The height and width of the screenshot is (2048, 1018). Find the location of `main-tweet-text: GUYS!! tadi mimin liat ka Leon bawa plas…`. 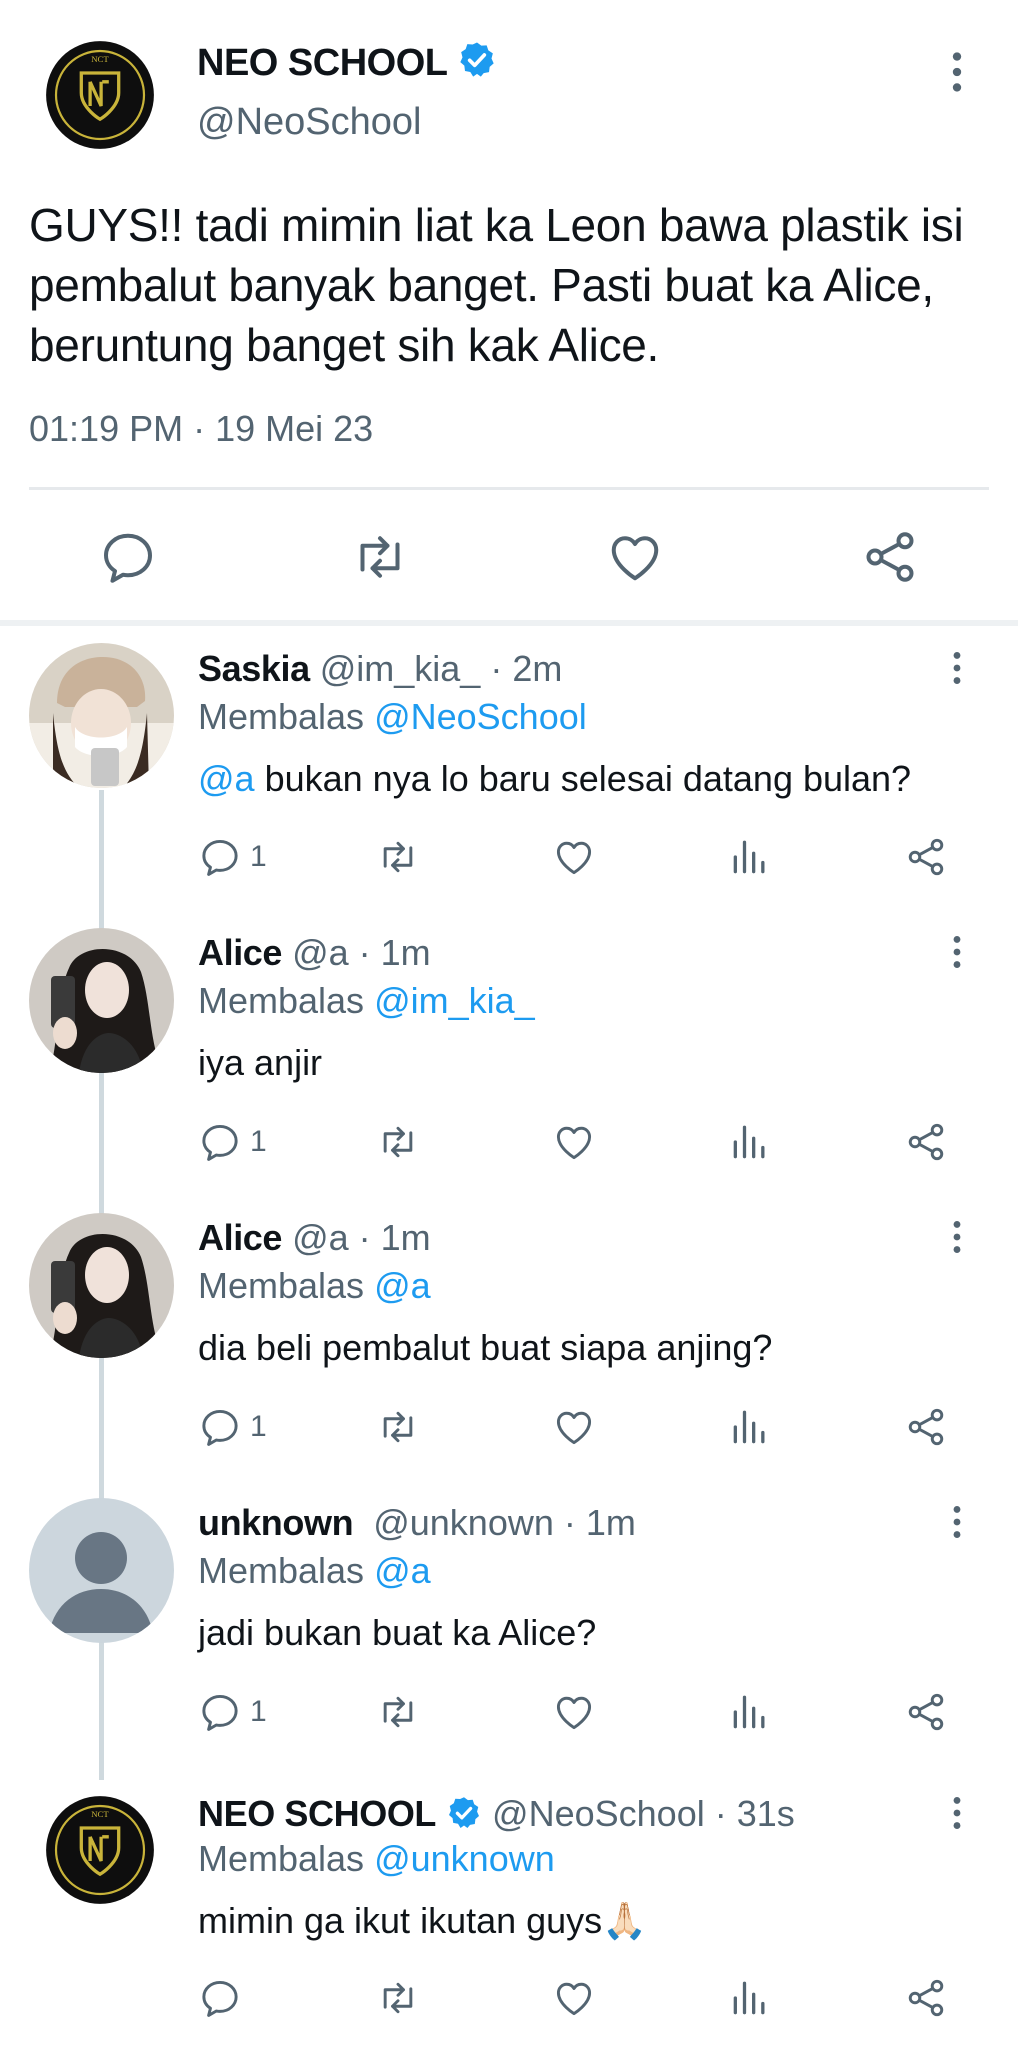

main-tweet-text: GUYS!! tadi mimin liat ka Leon bawa plas… is located at coordinates (496, 285).